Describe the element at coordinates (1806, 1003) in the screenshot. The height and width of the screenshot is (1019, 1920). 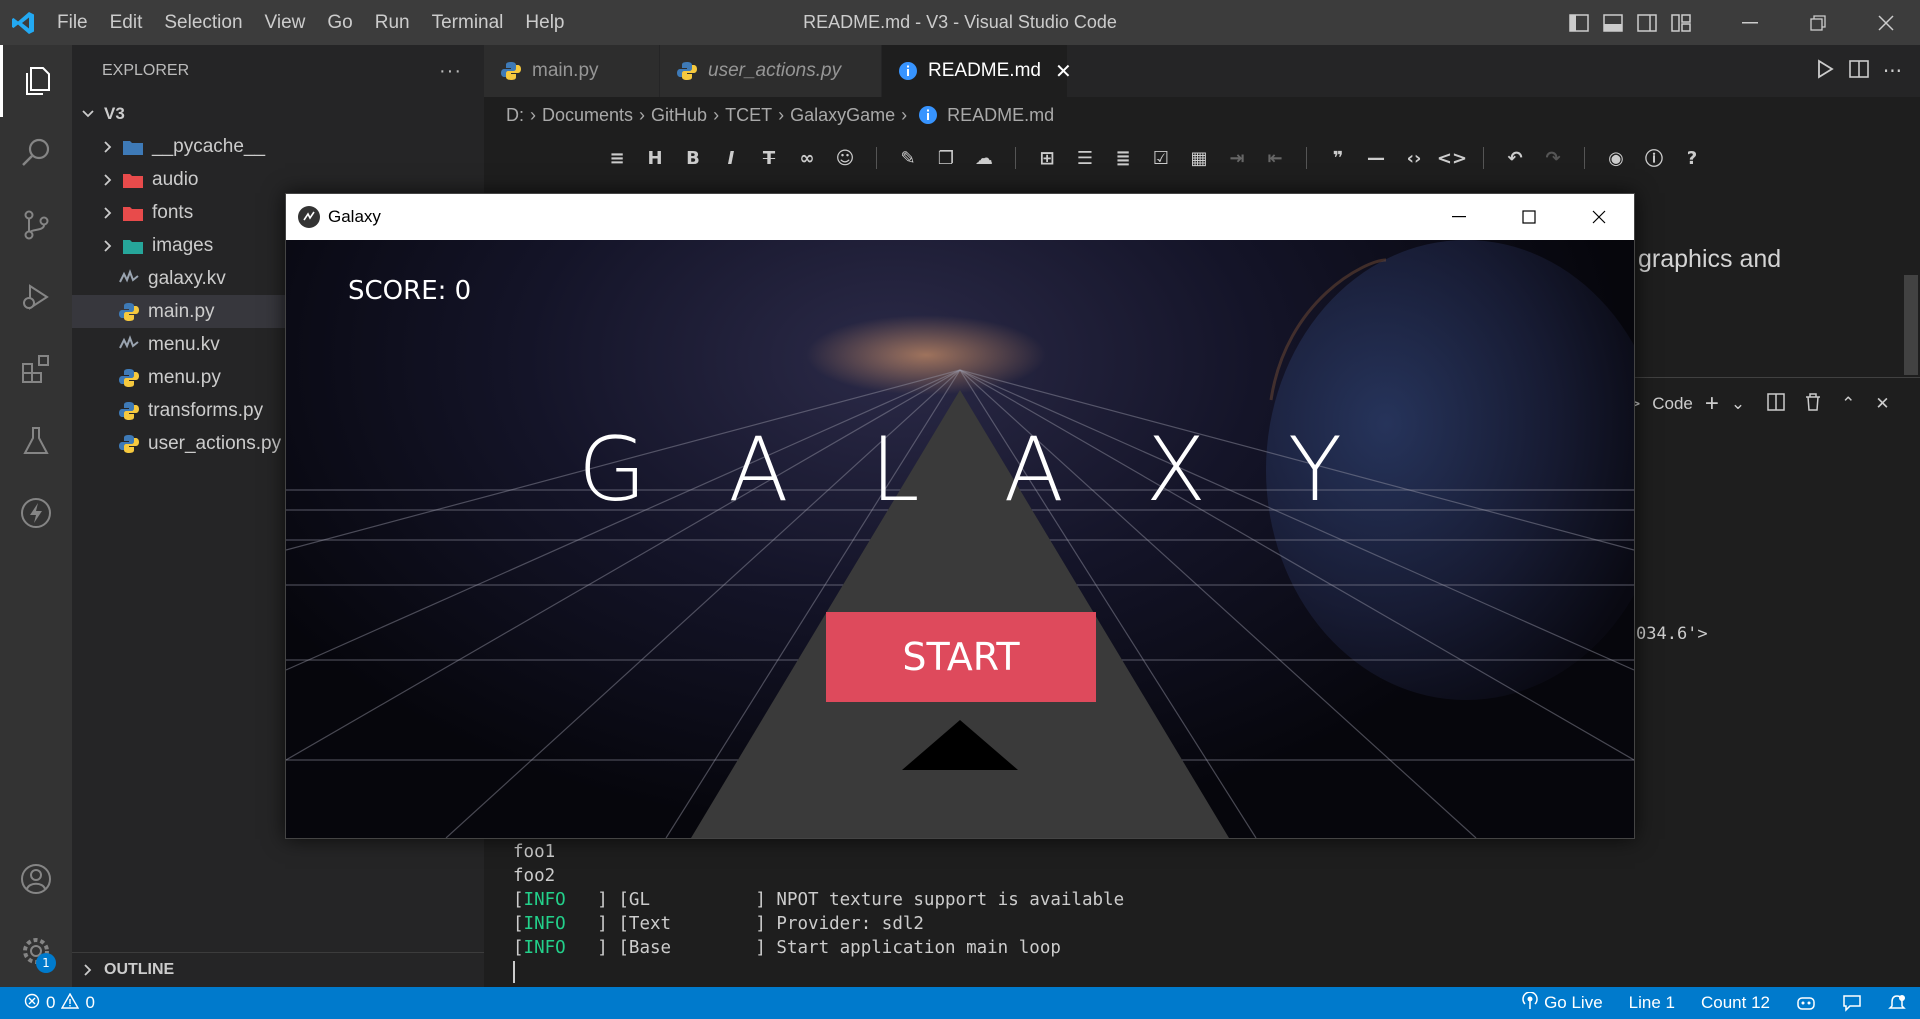
I see `copilot-icon` at that location.